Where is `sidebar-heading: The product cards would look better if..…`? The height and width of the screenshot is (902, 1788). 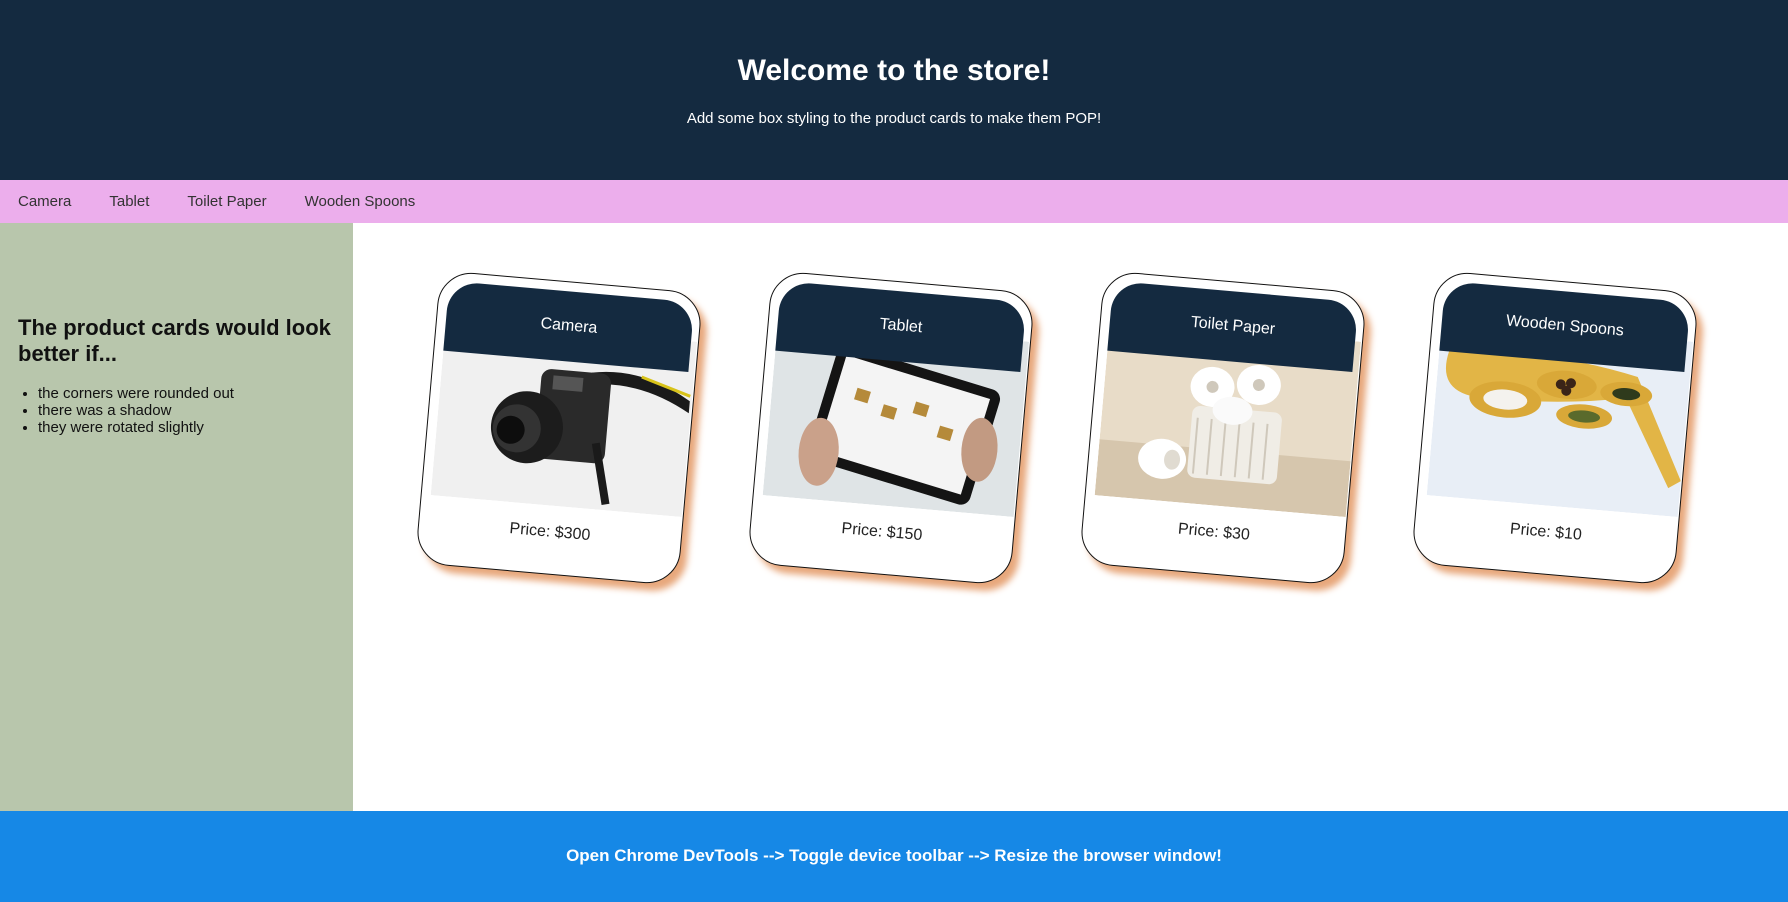
sidebar-heading: The product cards would look better if..… is located at coordinates (174, 340).